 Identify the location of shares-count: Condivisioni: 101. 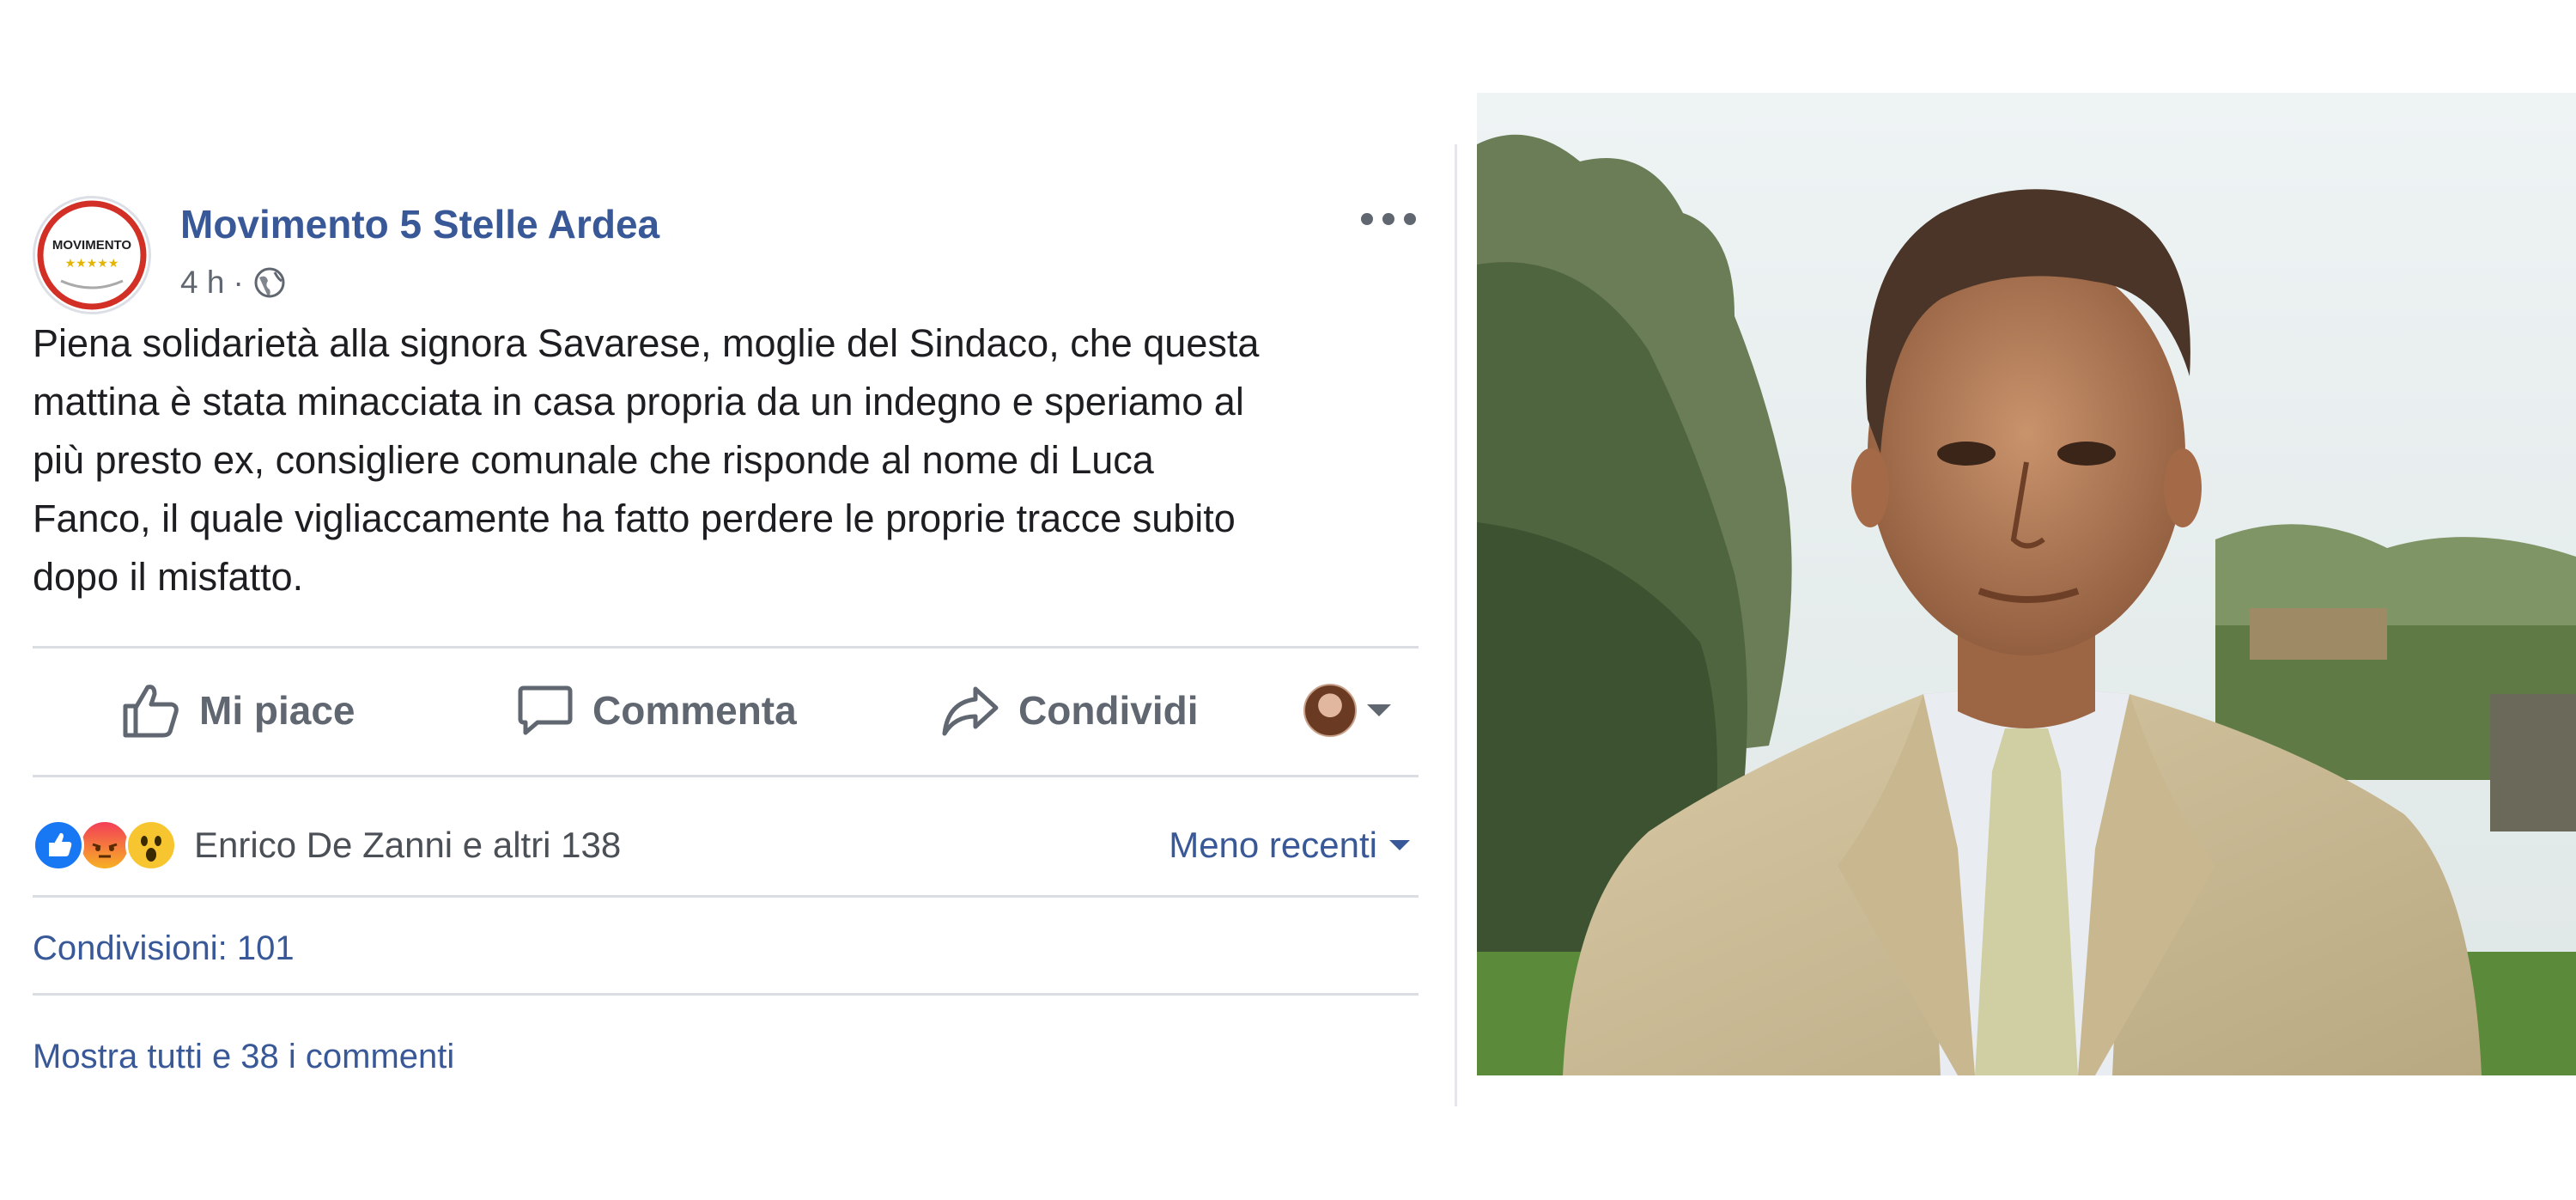
(164, 948).